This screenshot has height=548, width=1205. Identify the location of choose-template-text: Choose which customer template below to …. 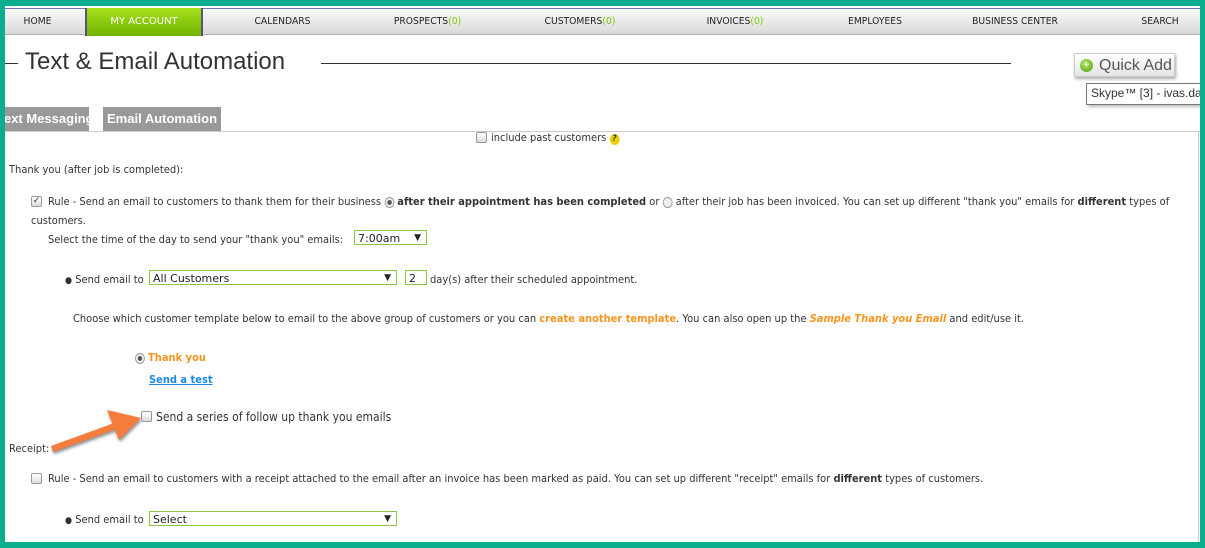
(549, 318).